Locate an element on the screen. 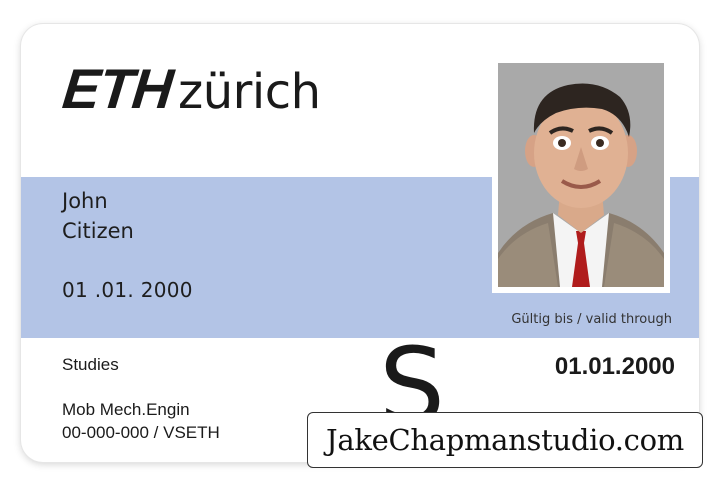  photo-frame is located at coordinates (581, 175).